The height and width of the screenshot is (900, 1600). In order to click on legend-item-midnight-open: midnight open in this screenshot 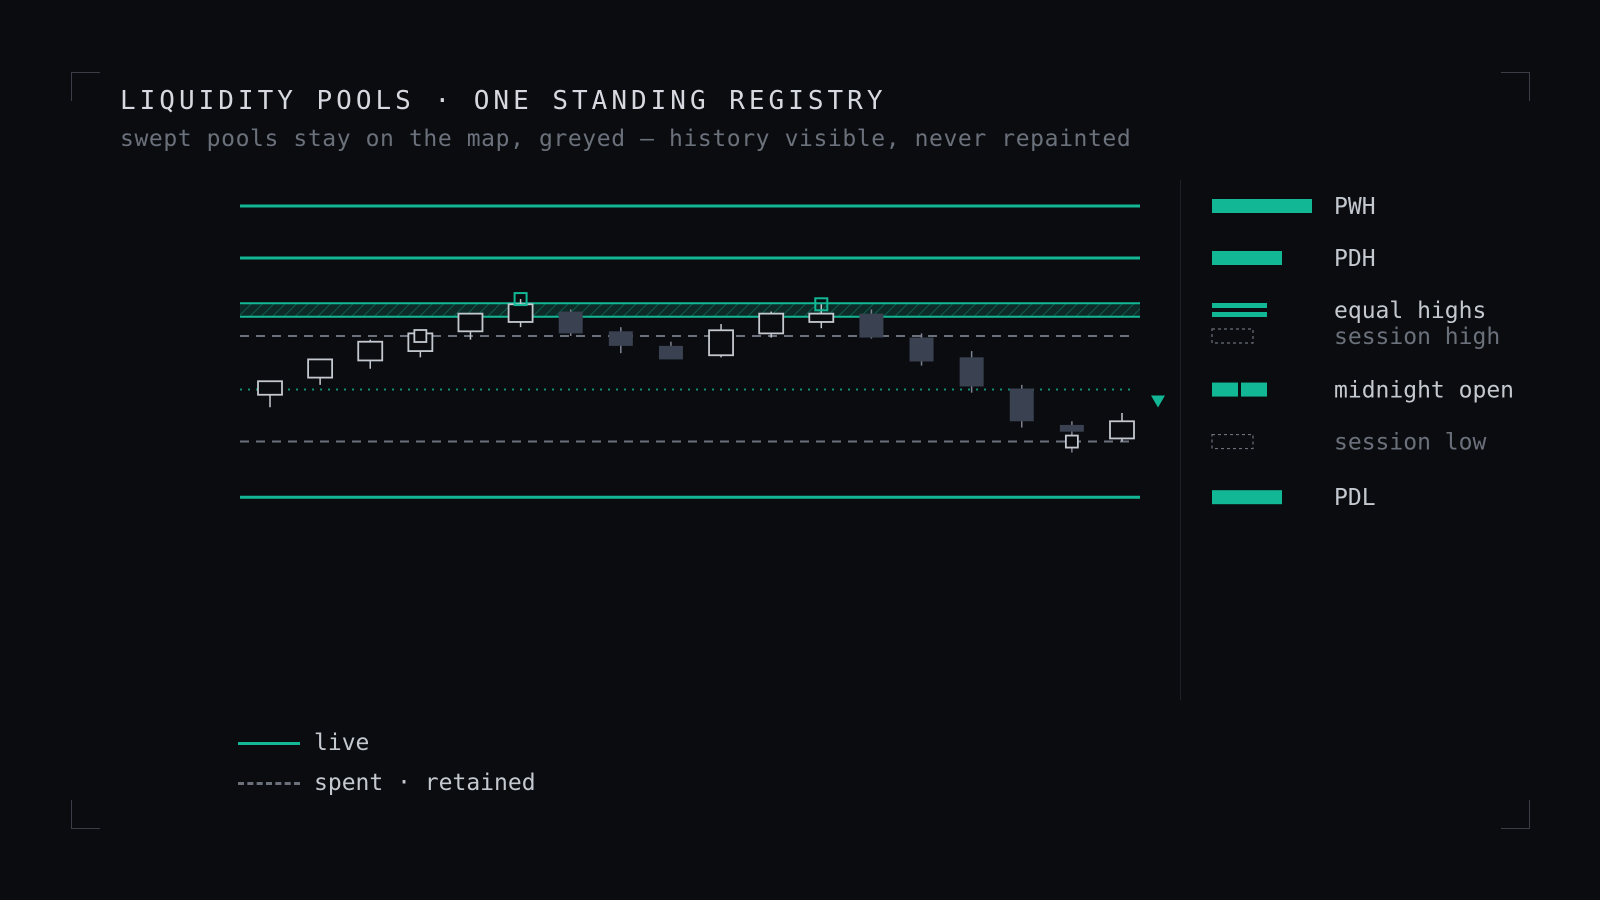, I will do `click(1363, 391)`.